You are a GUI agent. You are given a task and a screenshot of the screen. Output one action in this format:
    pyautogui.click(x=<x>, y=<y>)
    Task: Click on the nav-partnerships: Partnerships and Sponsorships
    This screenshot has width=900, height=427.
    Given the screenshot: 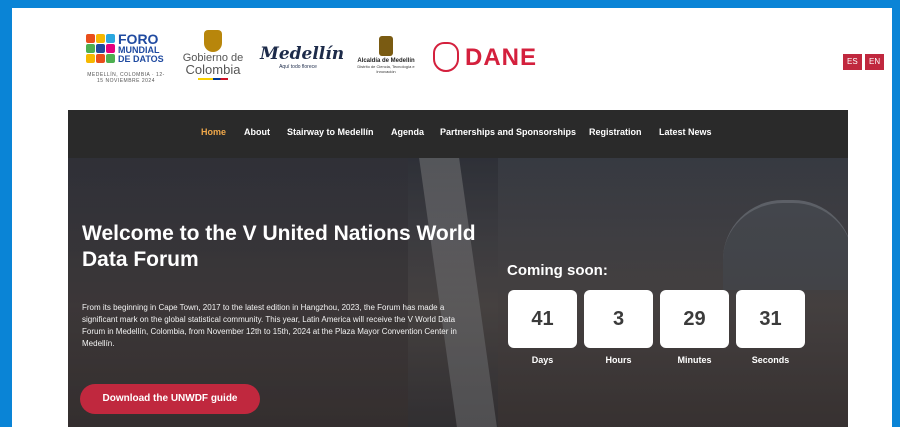 What is the action you would take?
    pyautogui.click(x=508, y=132)
    